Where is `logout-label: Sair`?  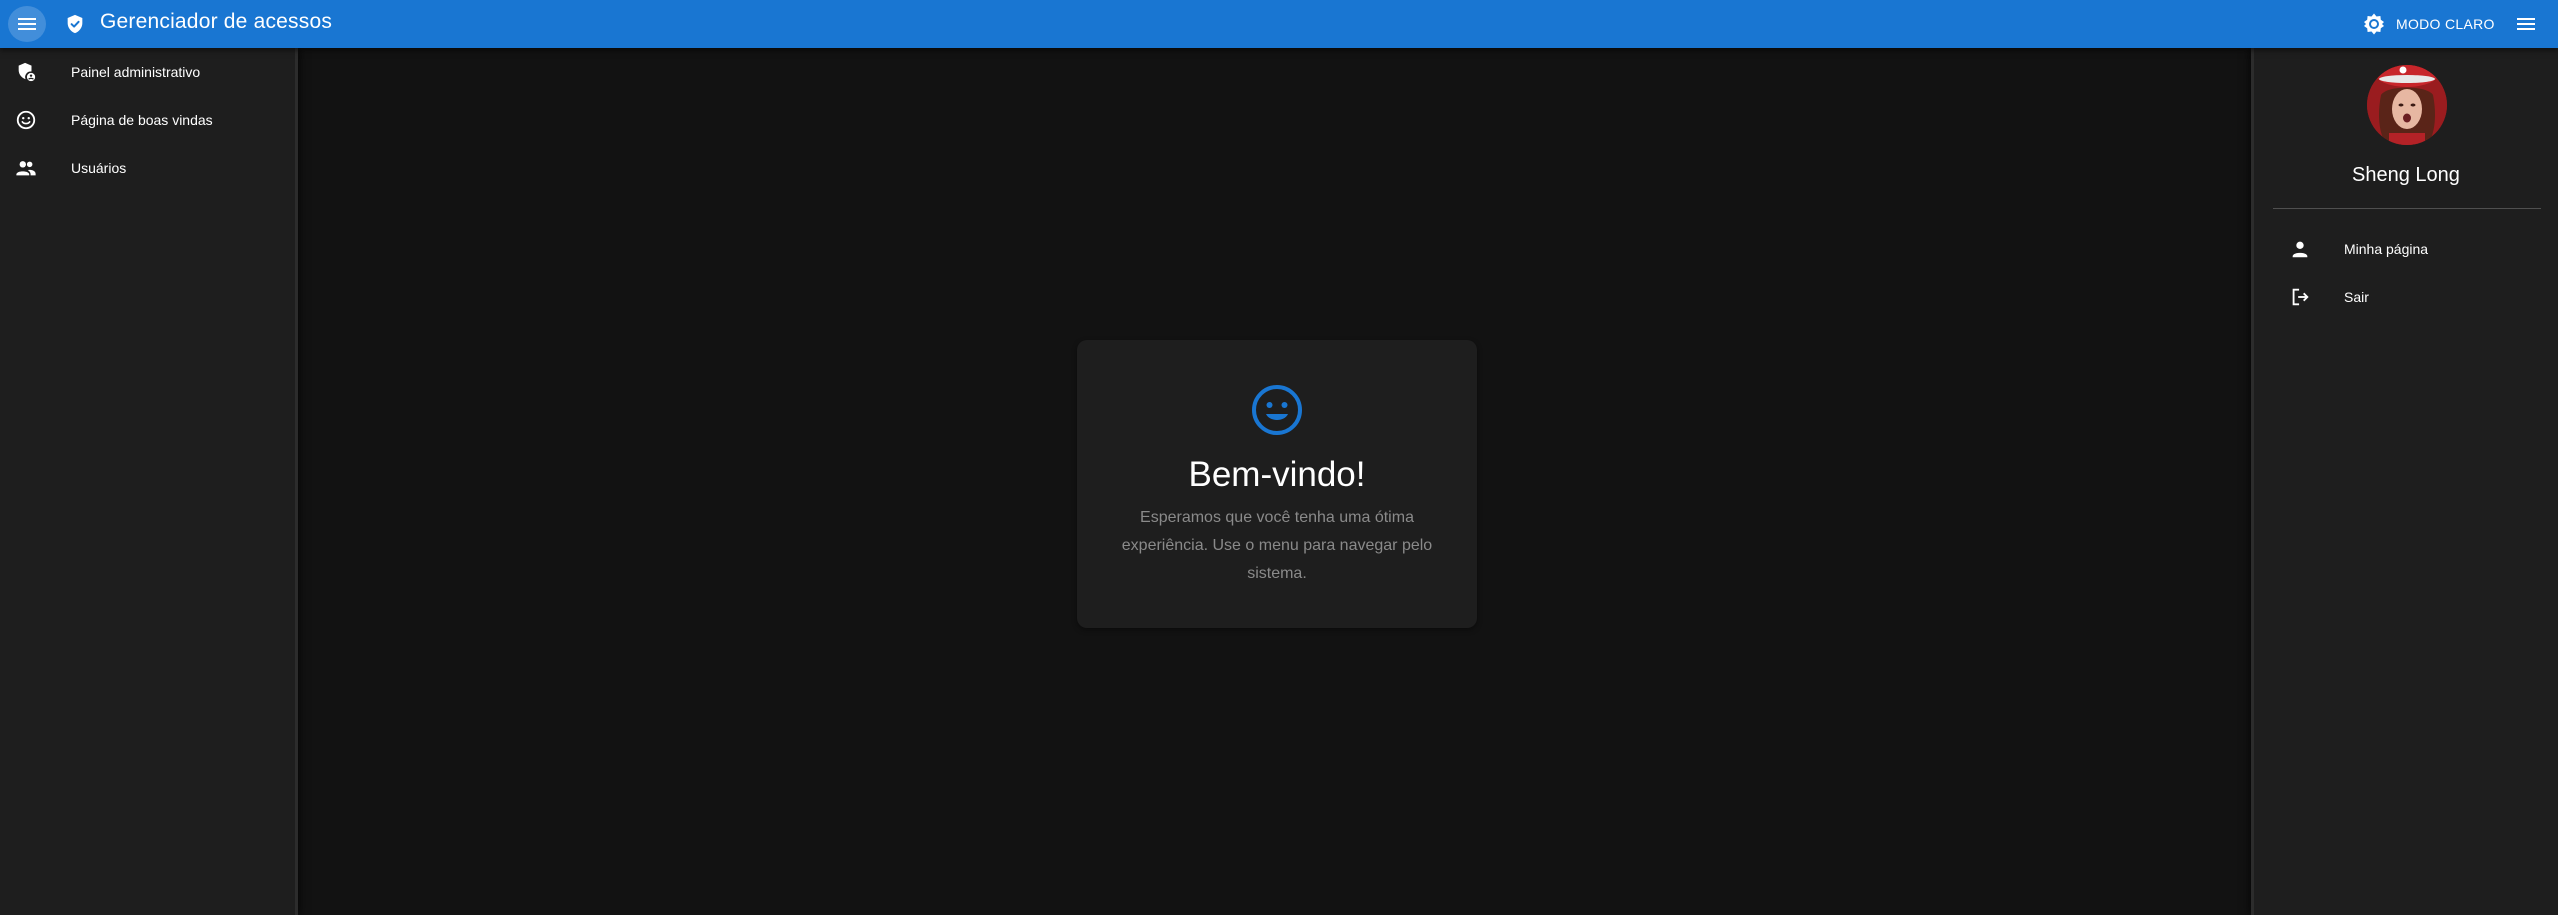 logout-label: Sair is located at coordinates (2356, 297).